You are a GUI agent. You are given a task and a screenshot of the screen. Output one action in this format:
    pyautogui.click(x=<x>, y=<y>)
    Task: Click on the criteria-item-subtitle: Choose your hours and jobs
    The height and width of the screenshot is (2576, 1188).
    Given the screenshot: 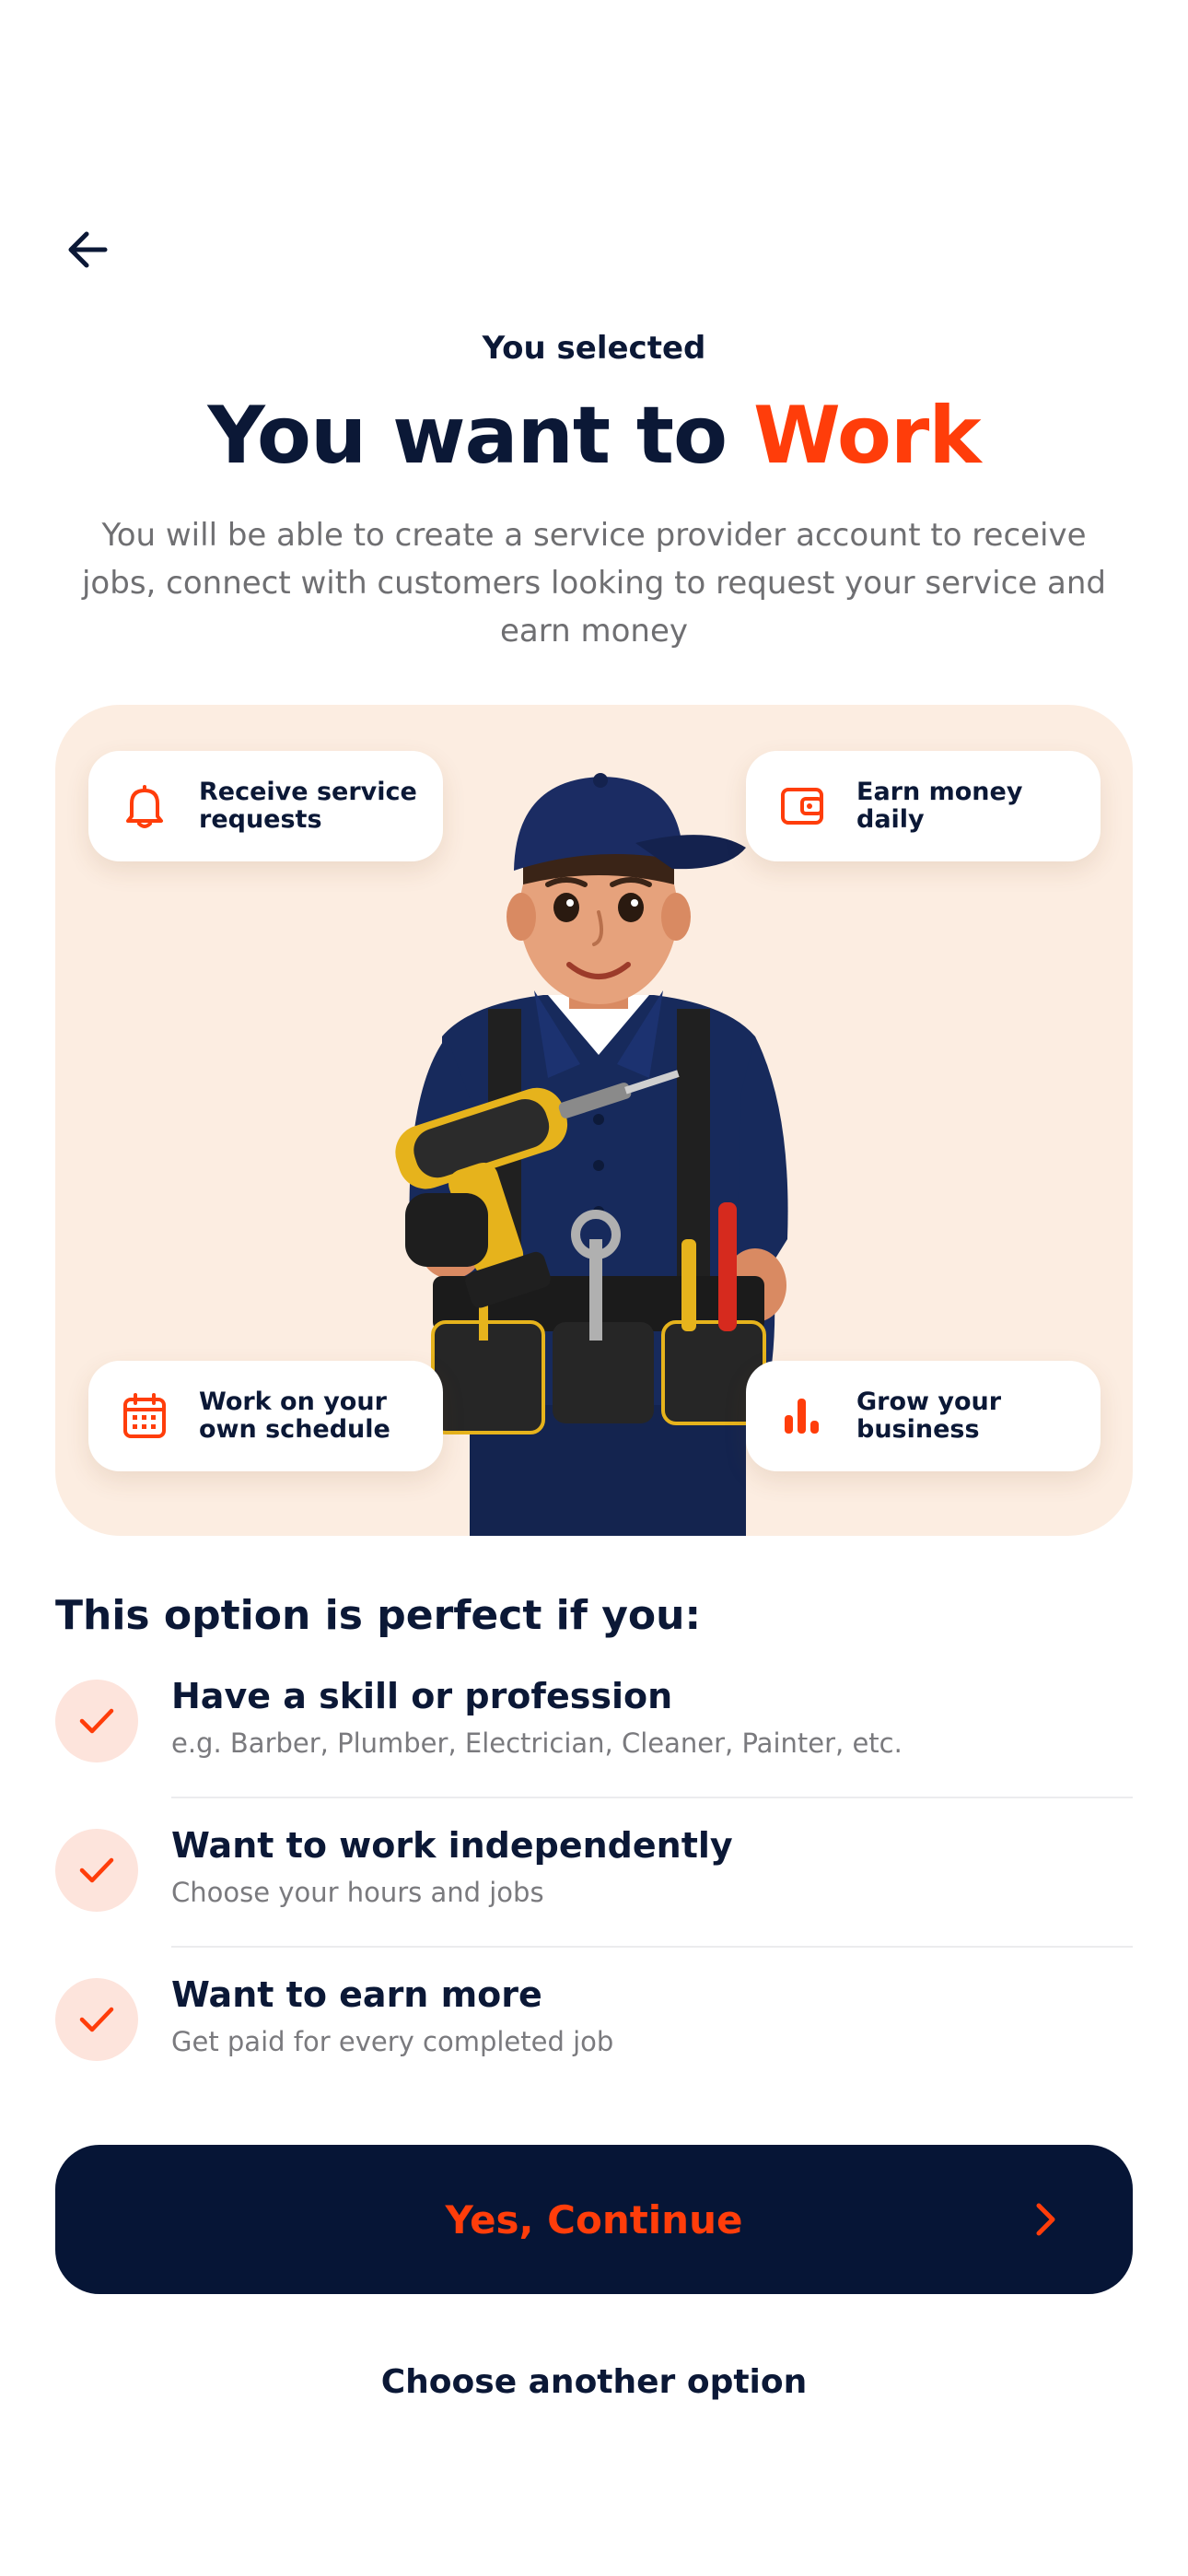 What is the action you would take?
    pyautogui.click(x=357, y=1892)
    